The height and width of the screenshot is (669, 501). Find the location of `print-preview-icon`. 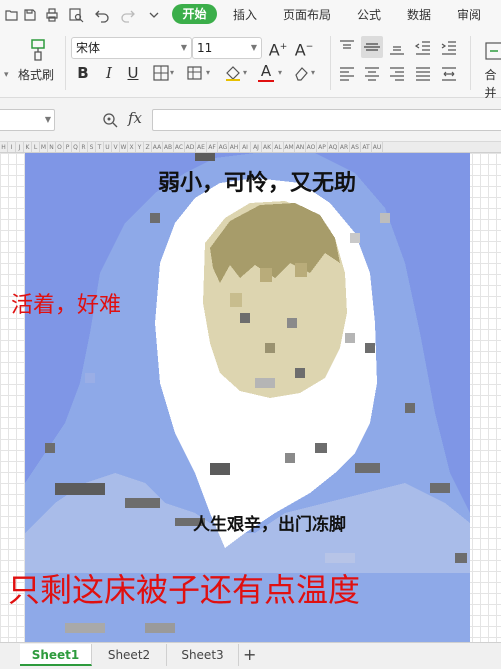

print-preview-icon is located at coordinates (76, 15).